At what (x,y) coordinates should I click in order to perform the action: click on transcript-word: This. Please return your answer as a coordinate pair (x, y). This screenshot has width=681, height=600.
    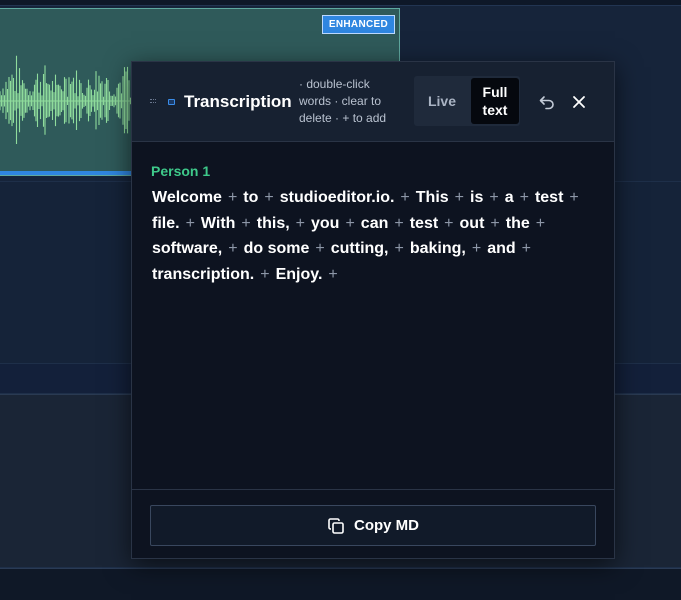
    Looking at the image, I should click on (432, 197).